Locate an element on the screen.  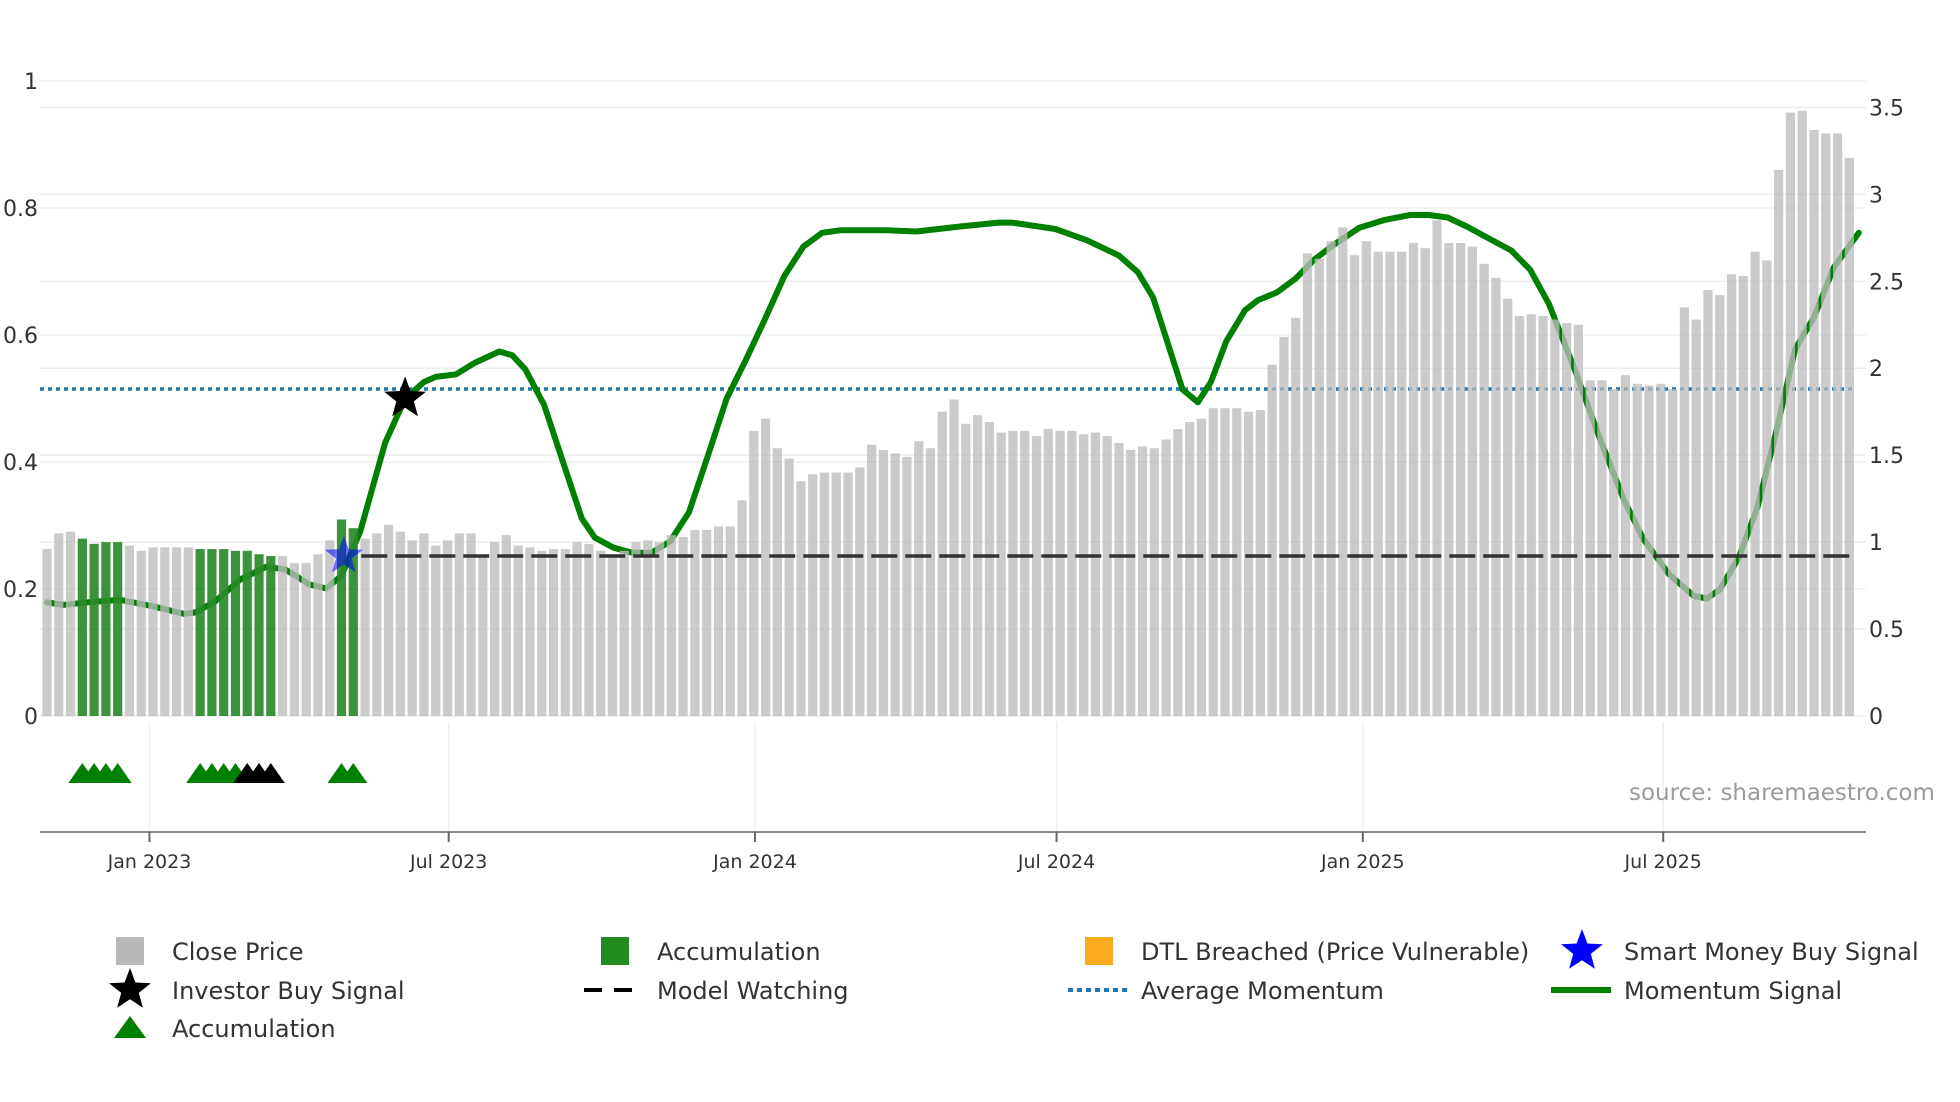
x-axis-tick: Jul 2024 is located at coordinates (1056, 862).